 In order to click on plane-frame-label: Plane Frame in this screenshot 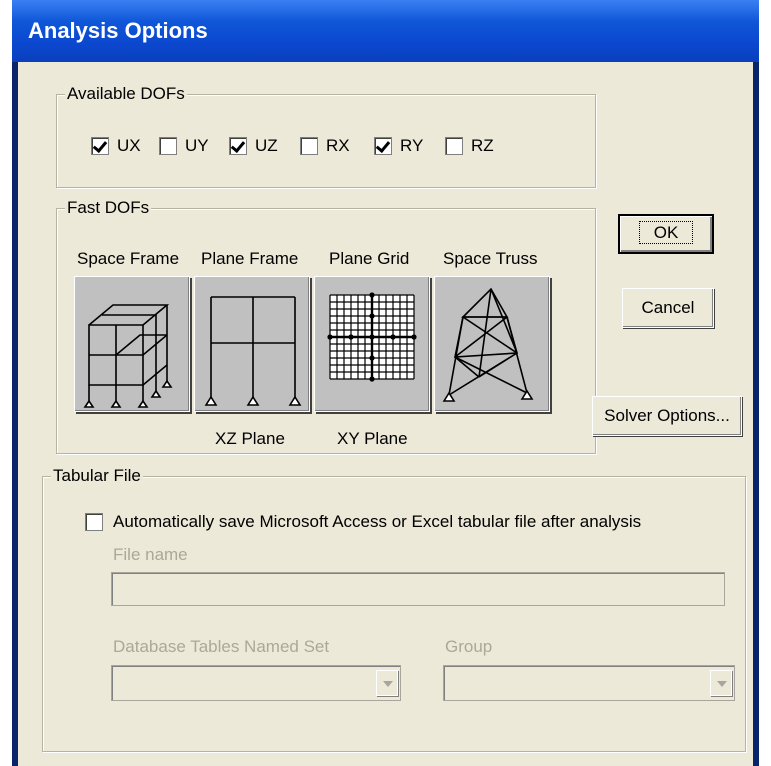, I will do `click(250, 258)`.